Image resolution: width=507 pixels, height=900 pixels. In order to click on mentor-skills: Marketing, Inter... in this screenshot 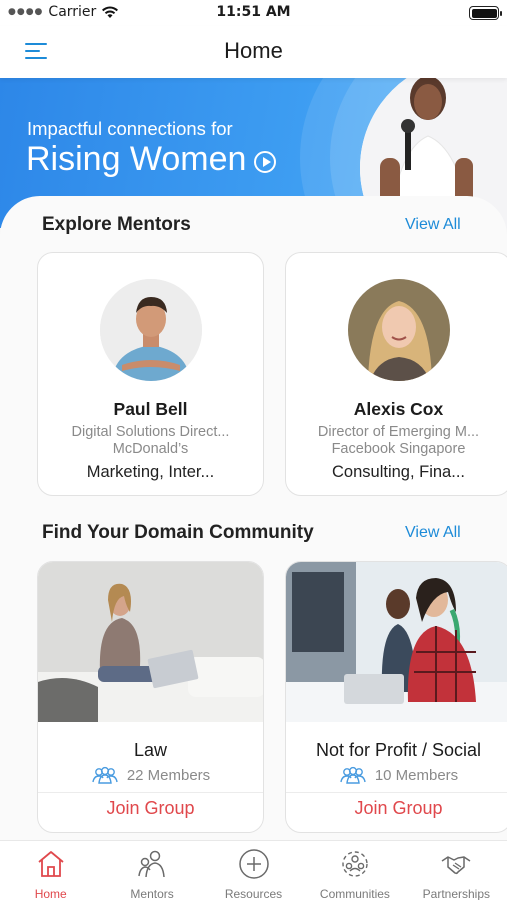, I will do `click(150, 472)`.